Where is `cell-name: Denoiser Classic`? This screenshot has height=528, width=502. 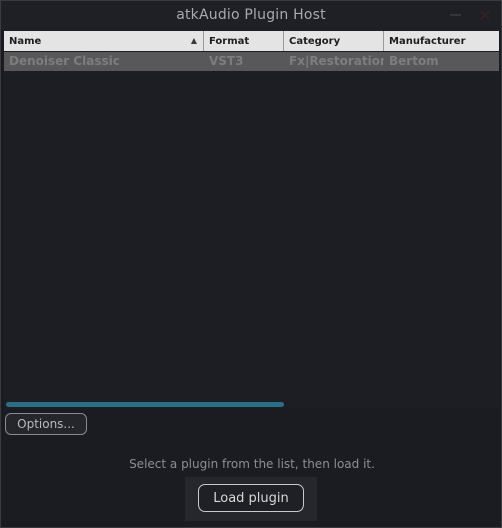
cell-name: Denoiser Classic is located at coordinates (64, 61).